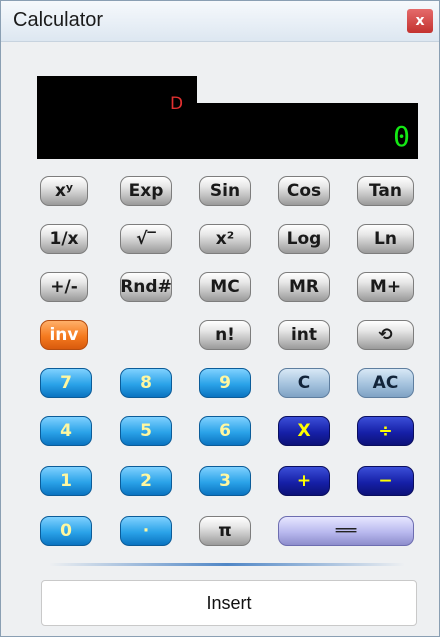 The image size is (440, 637). I want to click on integer-button: int, so click(304, 335).